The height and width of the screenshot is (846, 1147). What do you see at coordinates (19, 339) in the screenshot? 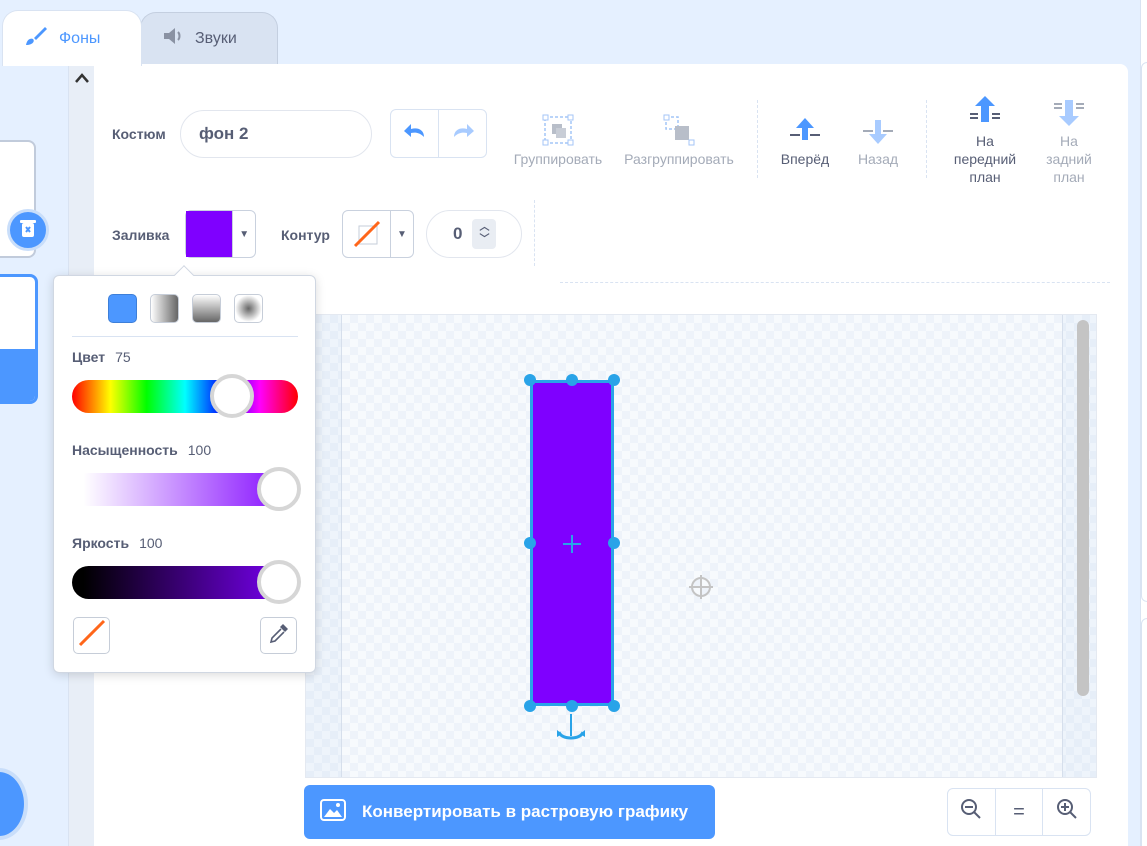
I see `costume-thumbnail-selected` at bounding box center [19, 339].